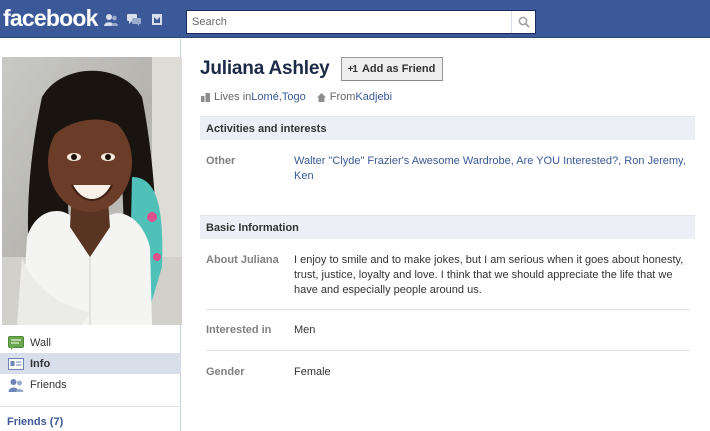  What do you see at coordinates (221, 161) in the screenshot?
I see `other-label: Other` at bounding box center [221, 161].